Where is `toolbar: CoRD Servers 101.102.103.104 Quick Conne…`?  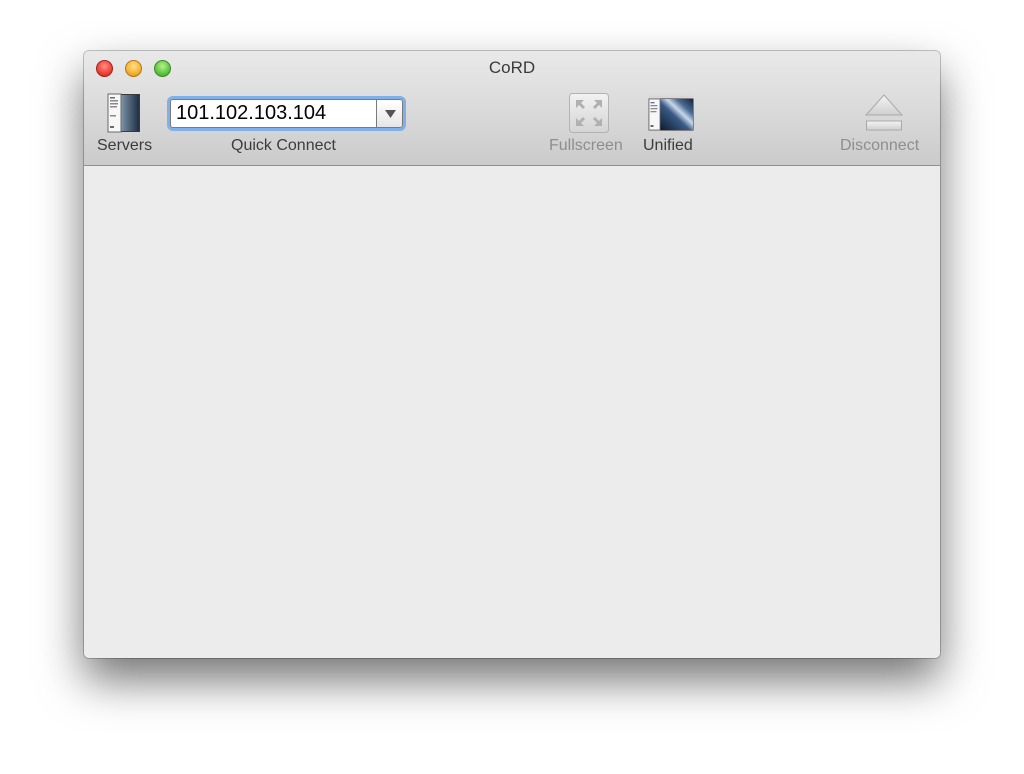
toolbar: CoRD Servers 101.102.103.104 Quick Conne… is located at coordinates (512, 108).